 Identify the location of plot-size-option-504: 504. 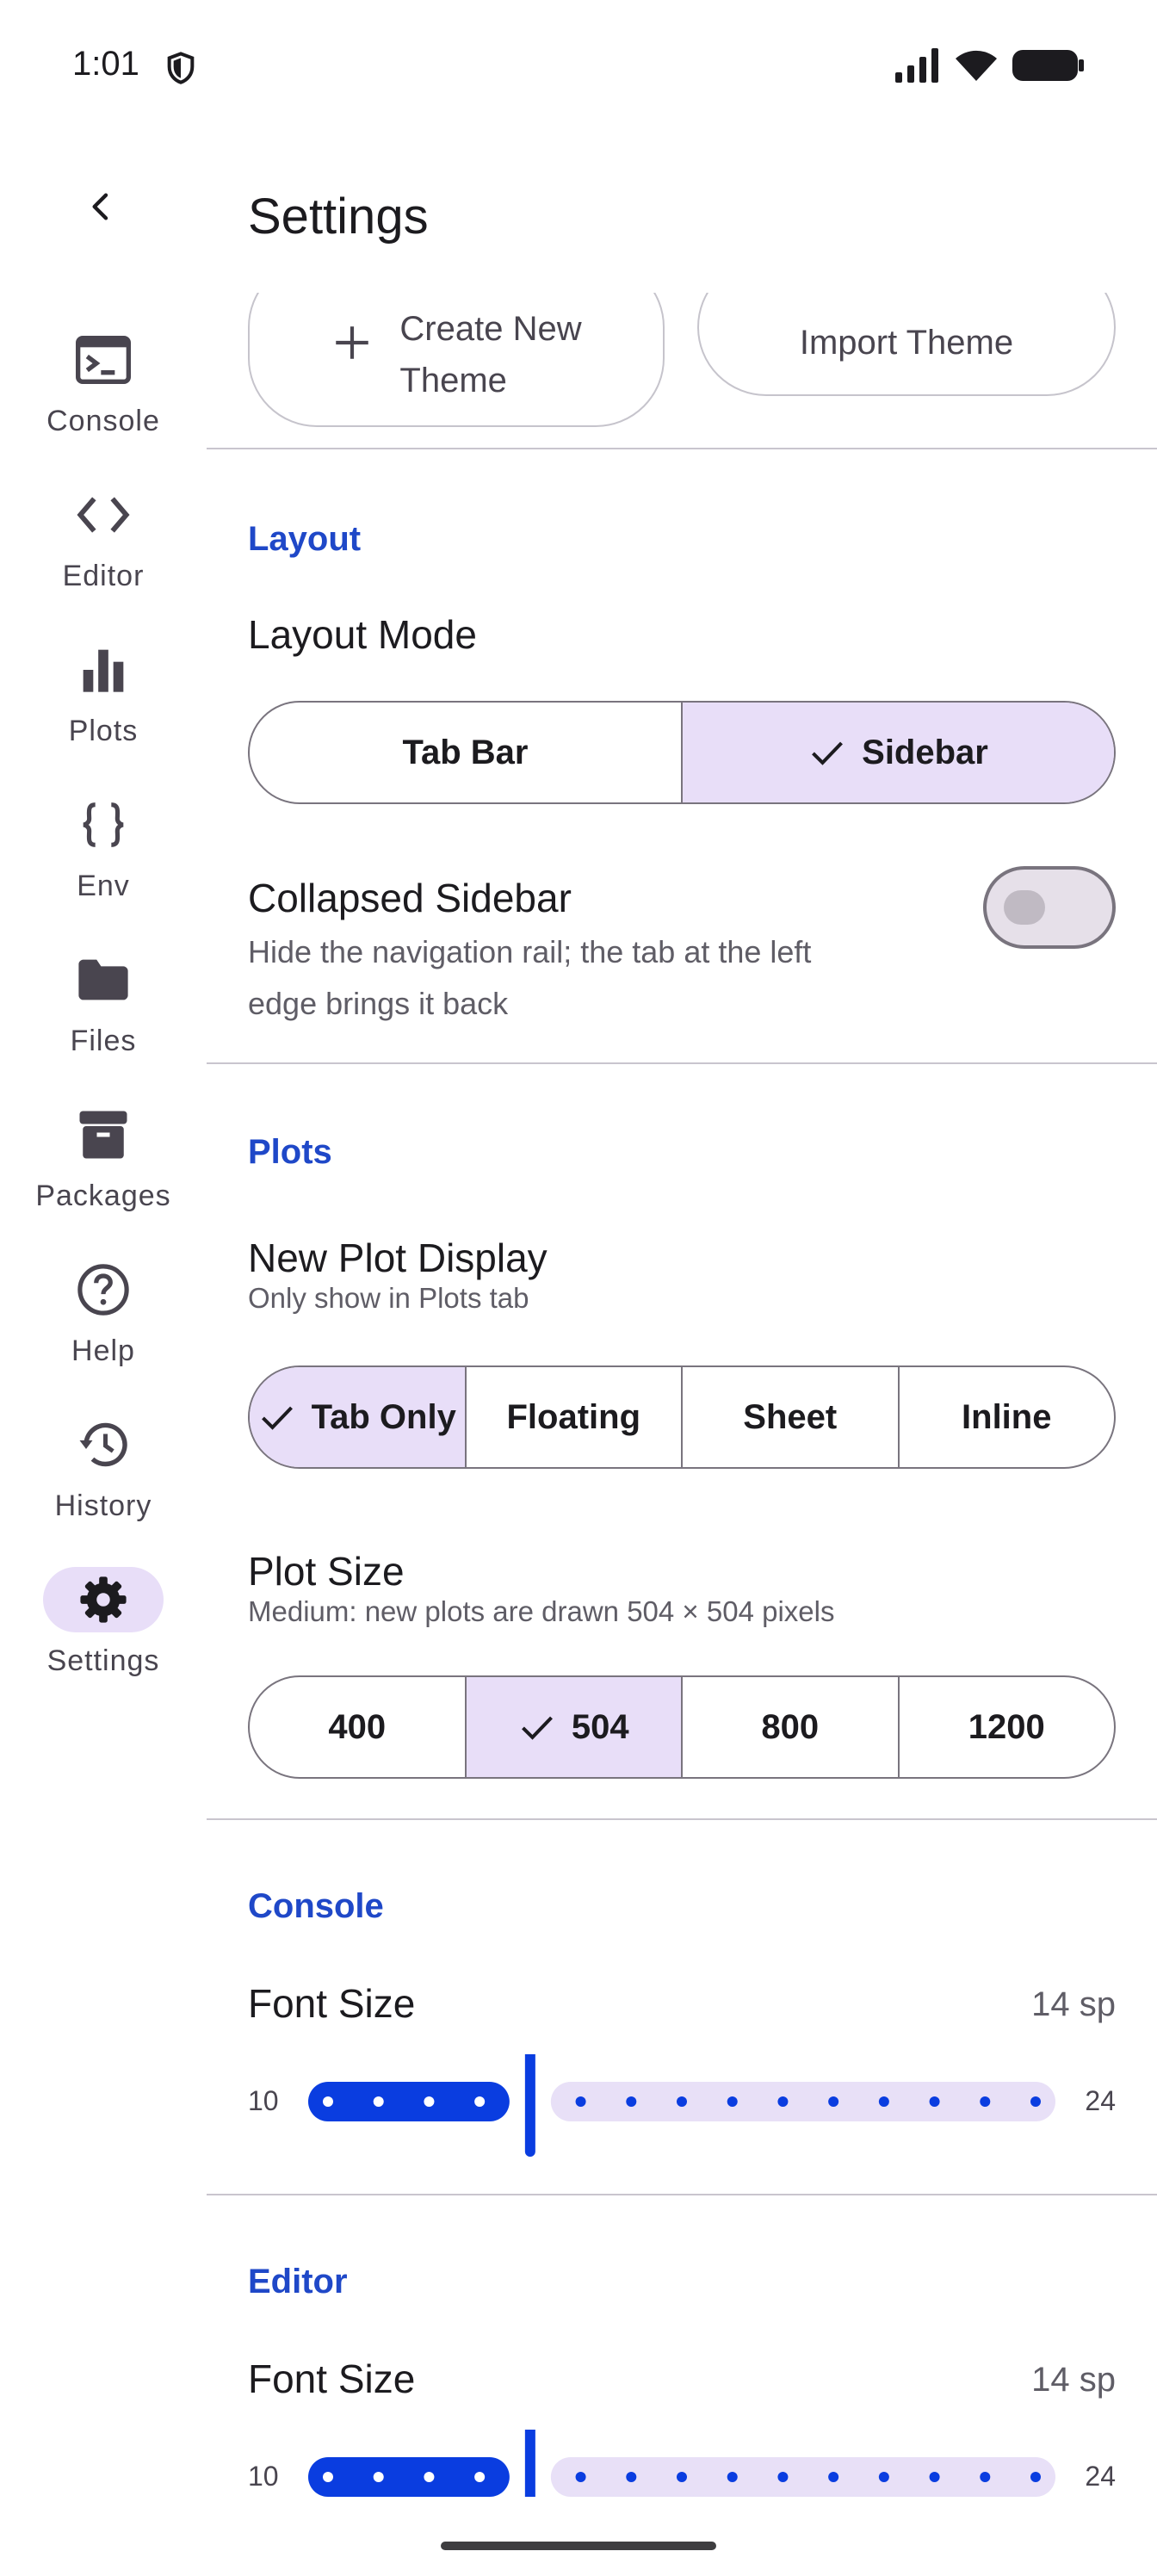
(573, 1727).